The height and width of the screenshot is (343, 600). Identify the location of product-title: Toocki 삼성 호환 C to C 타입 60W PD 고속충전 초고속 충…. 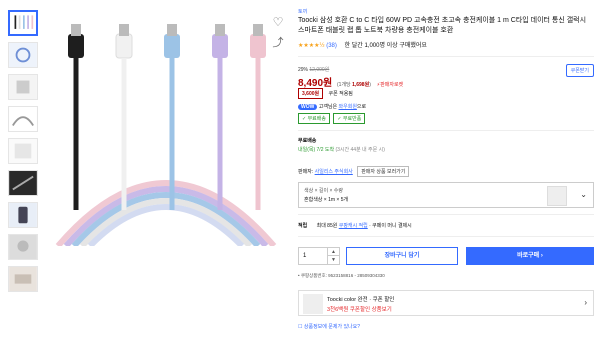
(442, 25).